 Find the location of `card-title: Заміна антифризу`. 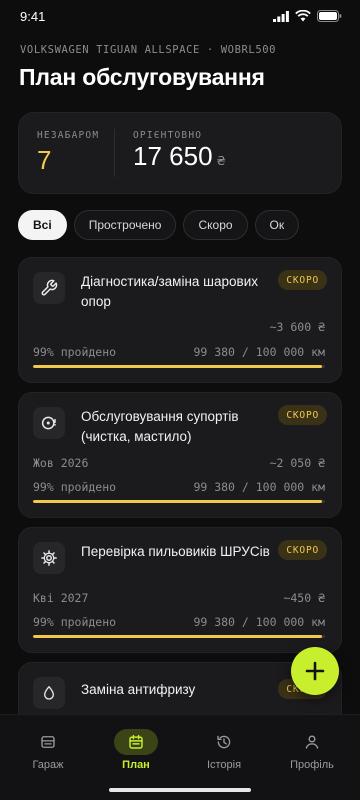

card-title: Заміна антифризу is located at coordinates (138, 689).